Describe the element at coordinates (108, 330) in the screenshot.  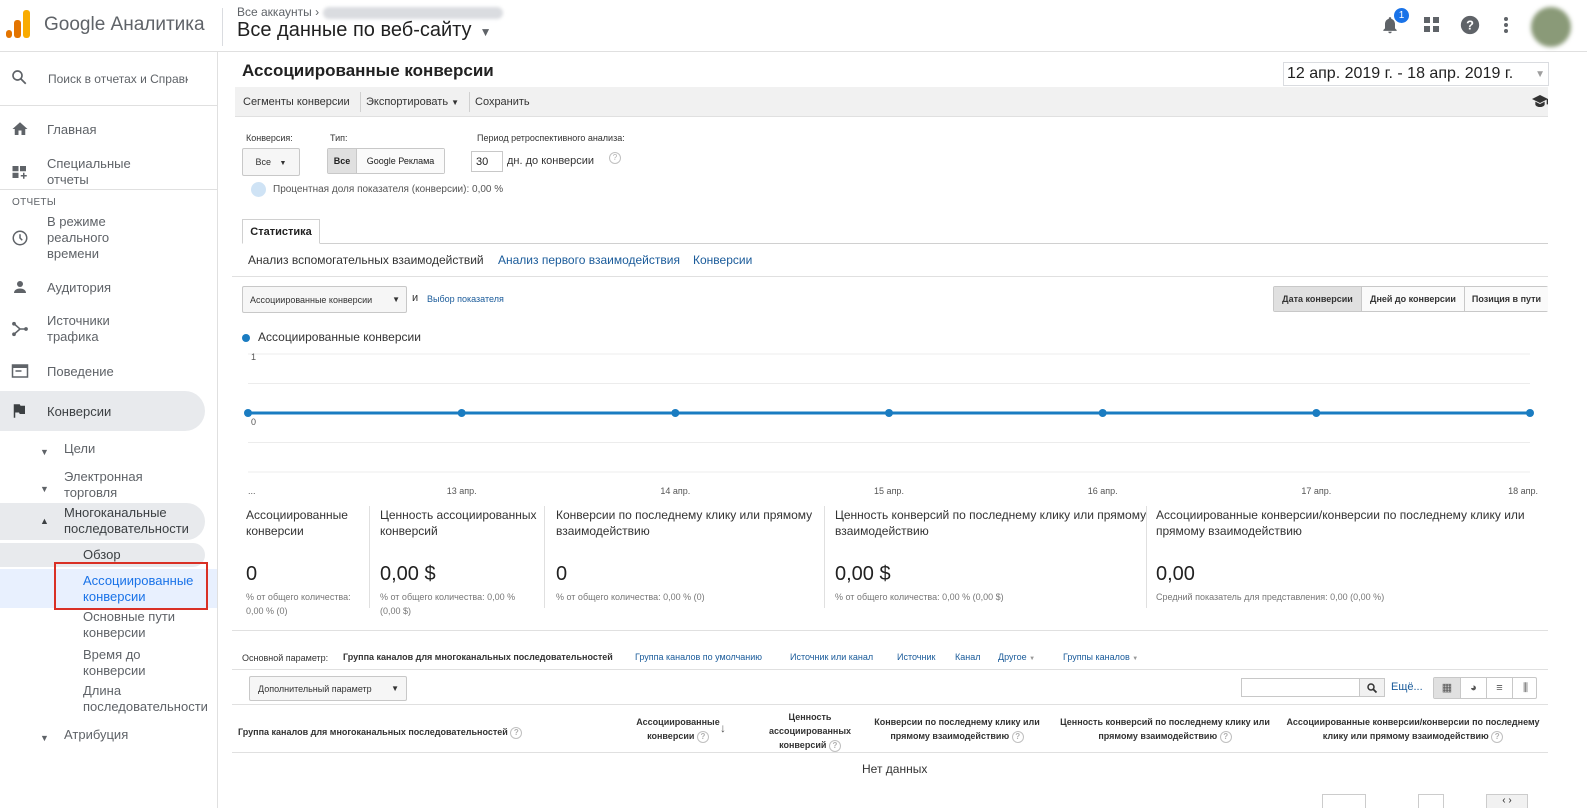
I see `sidebar-item-acquisition: Источники трафика` at that location.